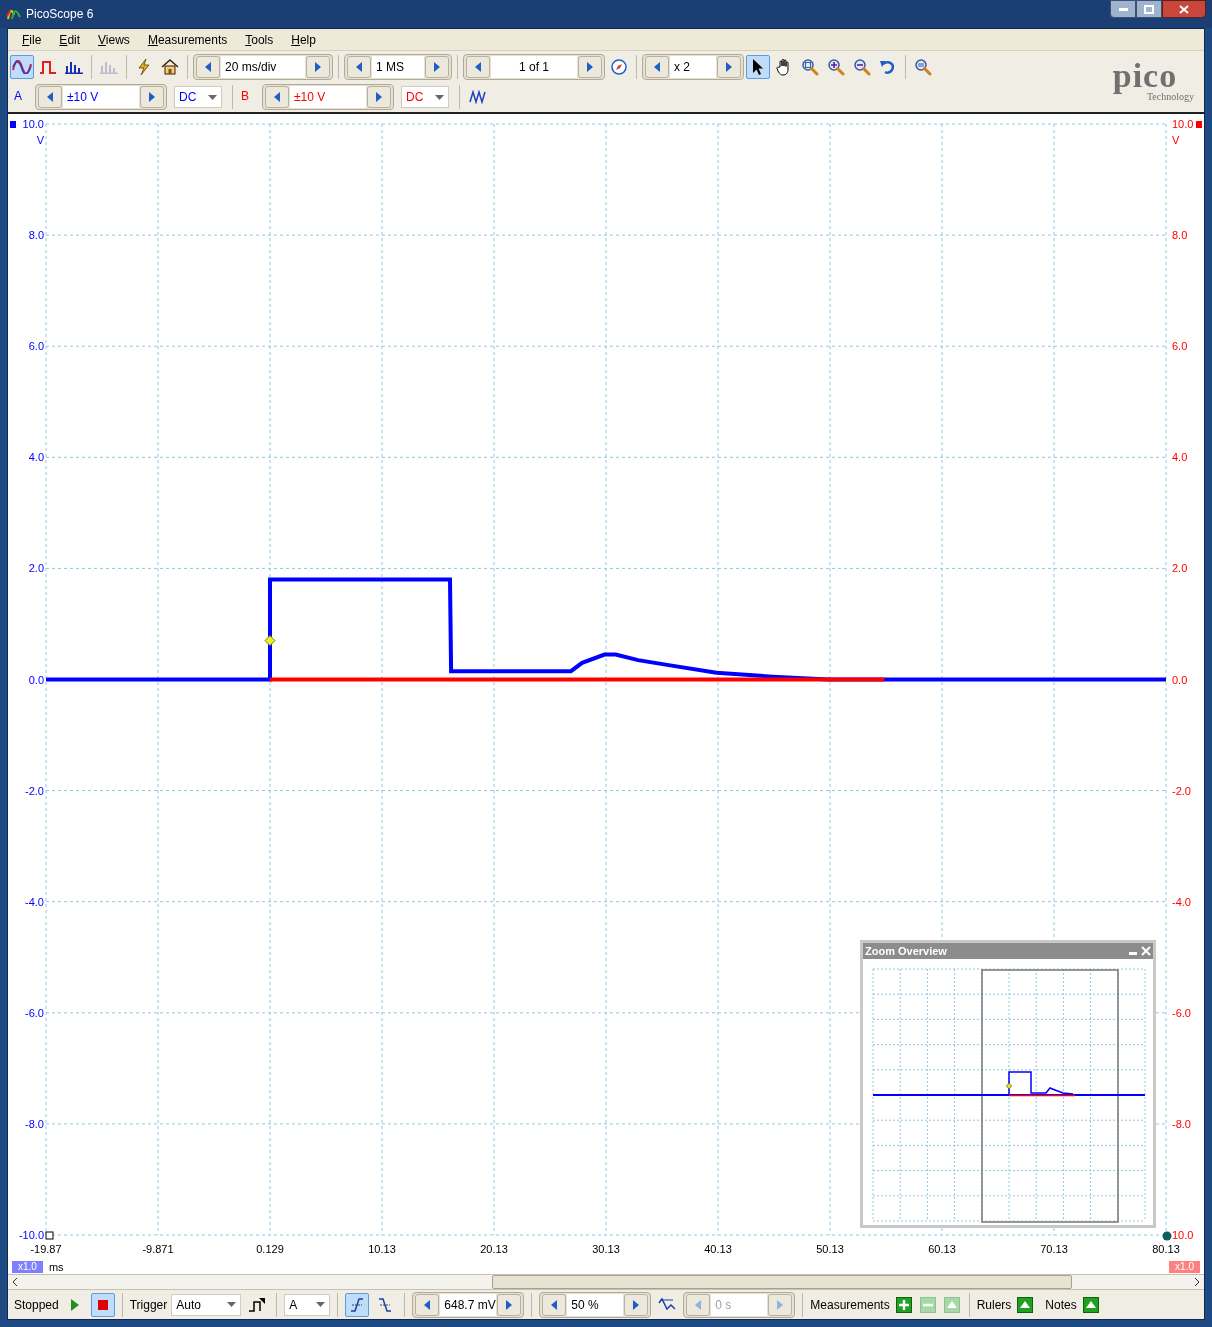 Image resolution: width=1212 pixels, height=1327 pixels. I want to click on measurement-button, so click(903, 1304).